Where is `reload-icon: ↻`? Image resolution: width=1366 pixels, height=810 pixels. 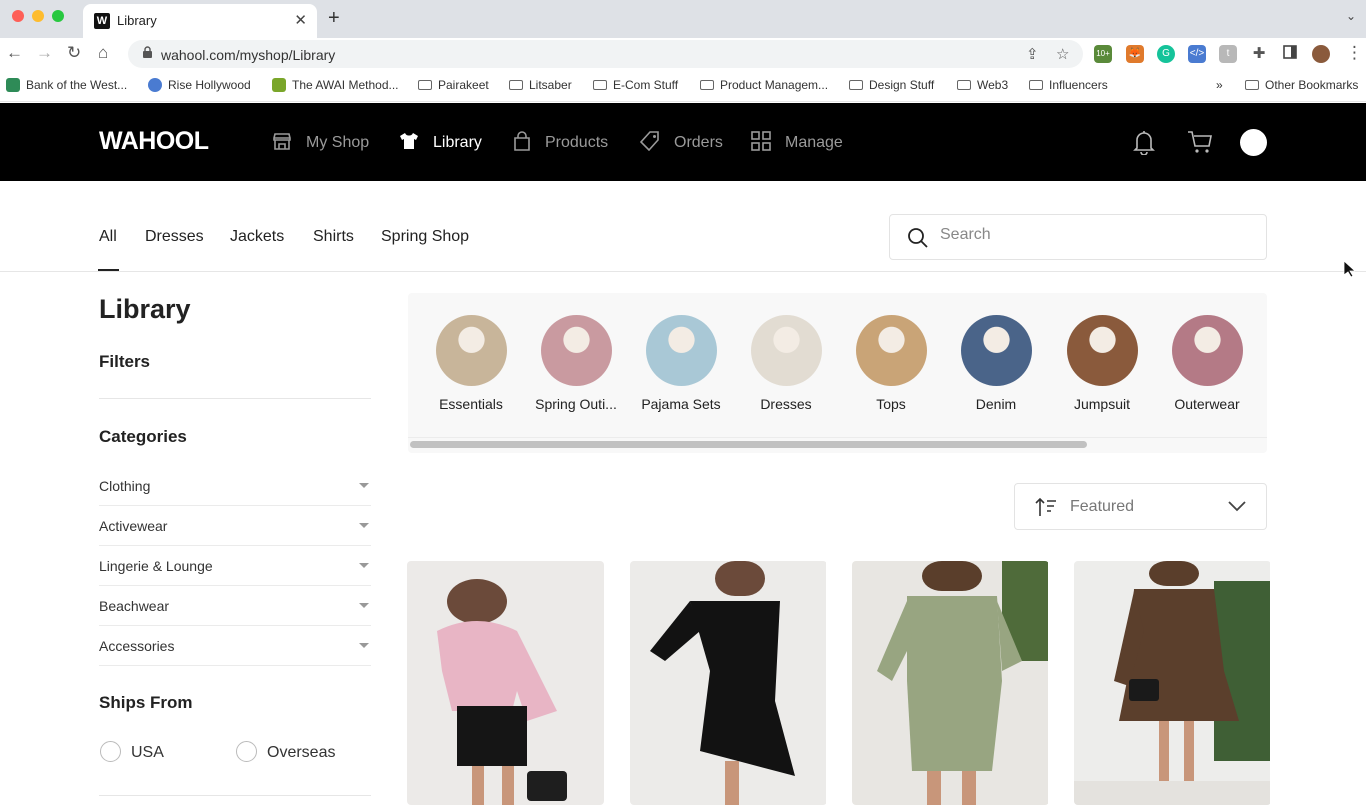
reload-icon: ↻ is located at coordinates (74, 53).